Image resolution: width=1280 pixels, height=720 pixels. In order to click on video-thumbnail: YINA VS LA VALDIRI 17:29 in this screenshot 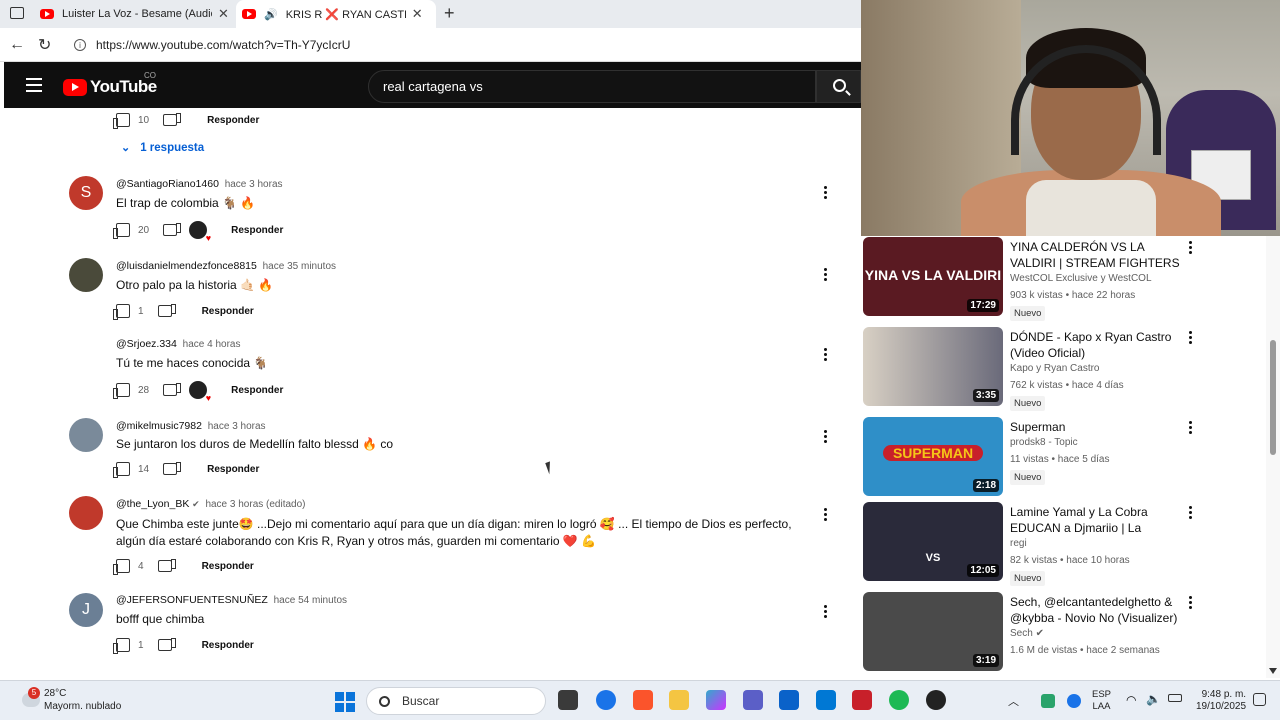, I will do `click(933, 276)`.